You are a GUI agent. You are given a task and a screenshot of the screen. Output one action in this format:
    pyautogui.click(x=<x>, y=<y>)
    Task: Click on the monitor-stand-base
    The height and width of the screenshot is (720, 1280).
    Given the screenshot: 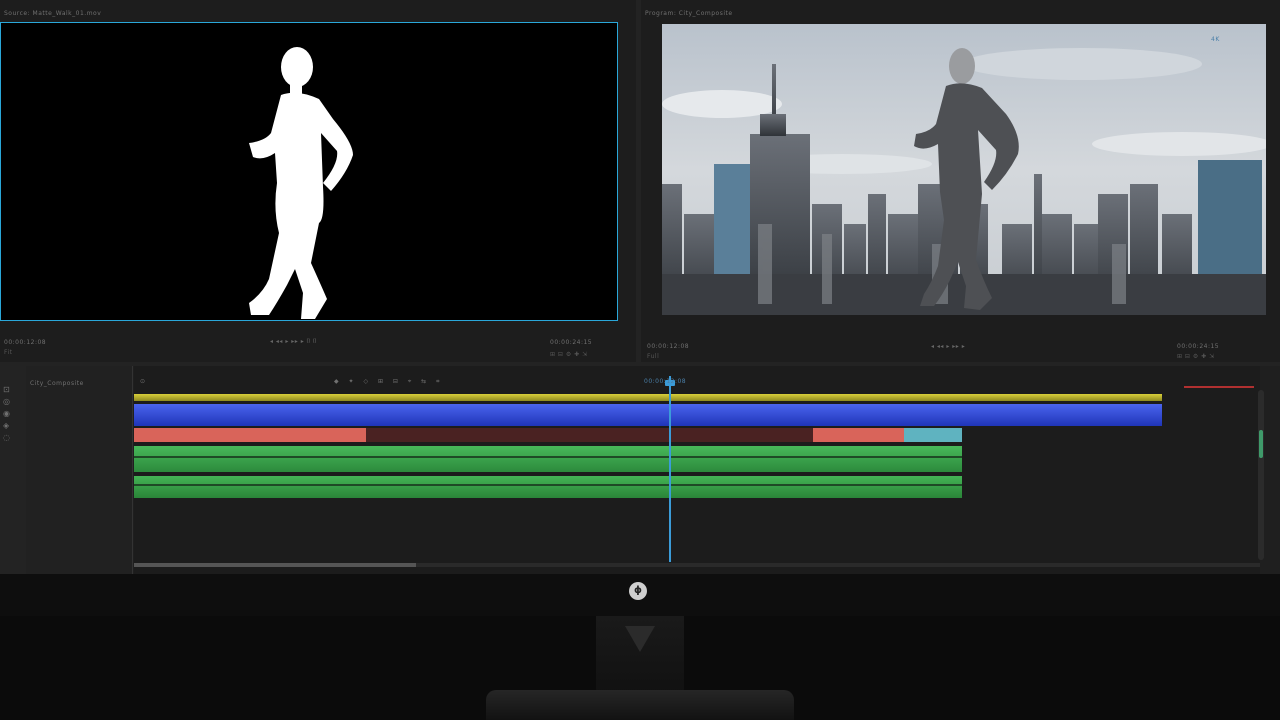 What is the action you would take?
    pyautogui.click(x=640, y=705)
    